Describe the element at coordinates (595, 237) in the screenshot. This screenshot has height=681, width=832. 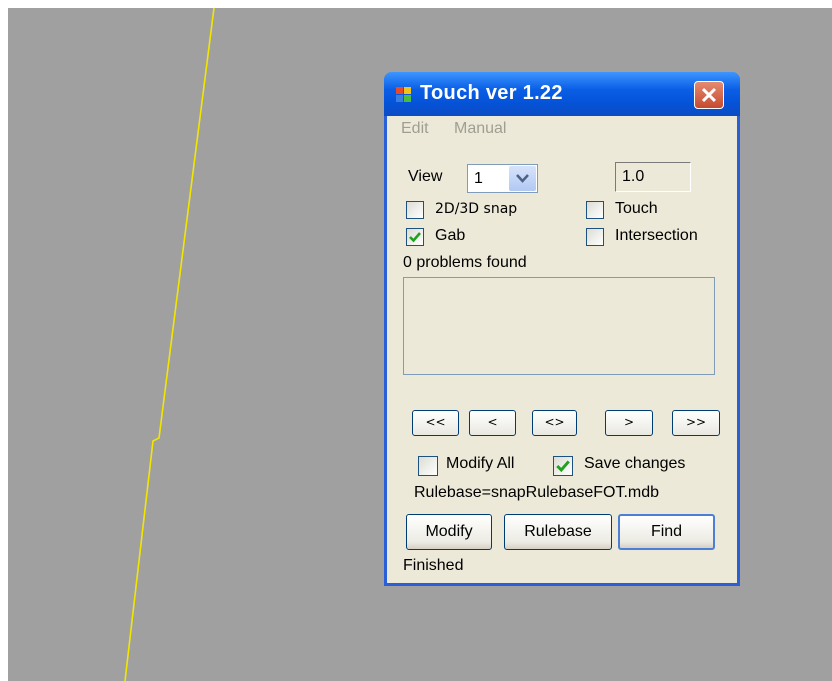
I see `intersection-checkbox` at that location.